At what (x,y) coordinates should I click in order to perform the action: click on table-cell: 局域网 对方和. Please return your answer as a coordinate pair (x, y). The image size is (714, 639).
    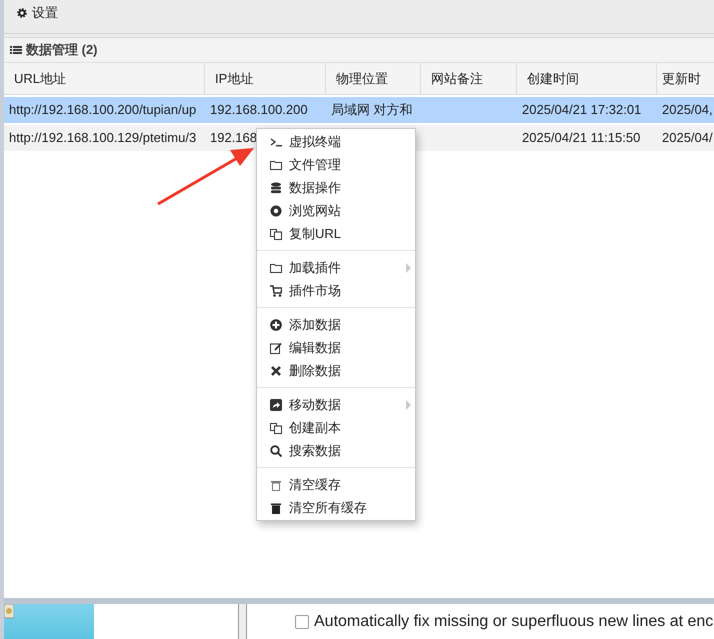
    Looking at the image, I should click on (372, 109).